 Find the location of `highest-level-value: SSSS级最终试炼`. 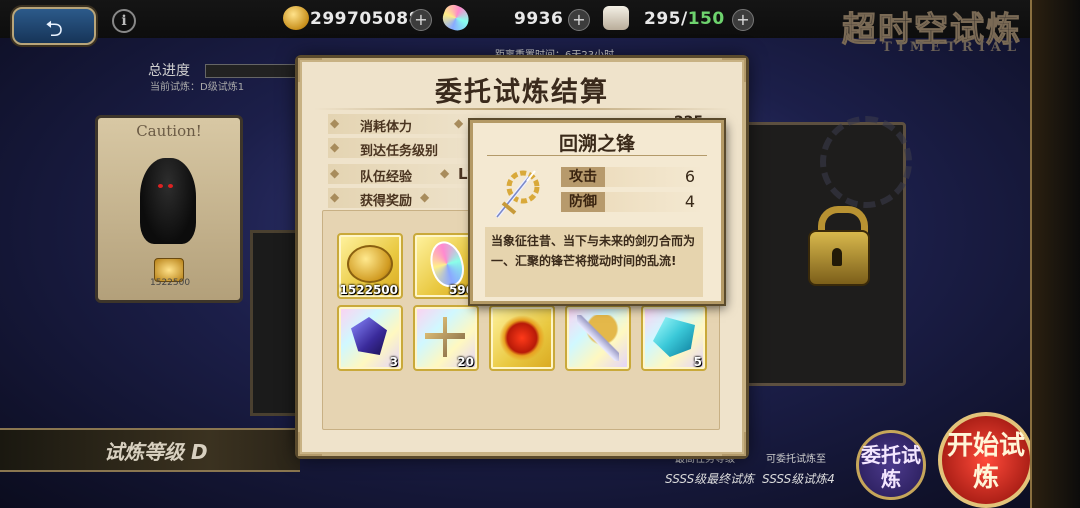

highest-level-value: SSSS级最终试炼 is located at coordinates (710, 479).